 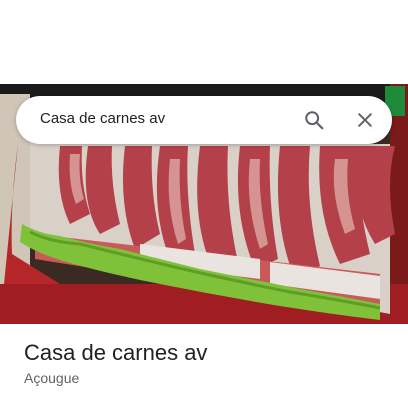 I want to click on place-title: Casa de carnes av, so click(x=116, y=352).